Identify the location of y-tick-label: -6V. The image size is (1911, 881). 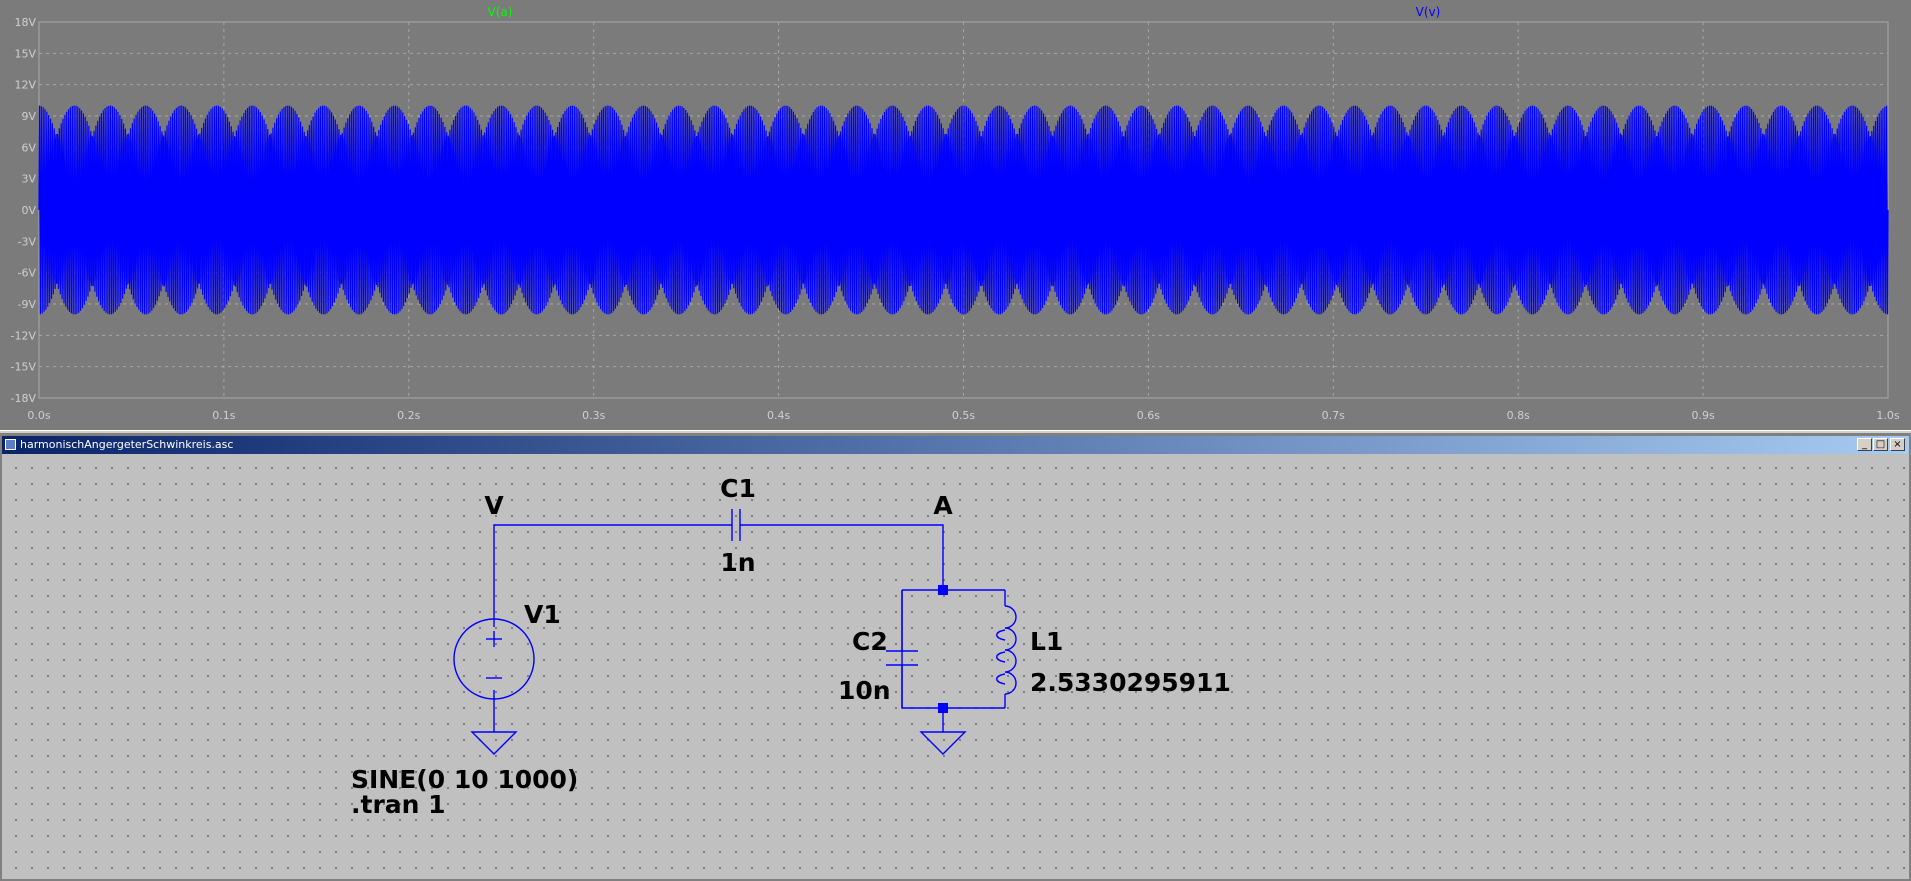
(27, 273).